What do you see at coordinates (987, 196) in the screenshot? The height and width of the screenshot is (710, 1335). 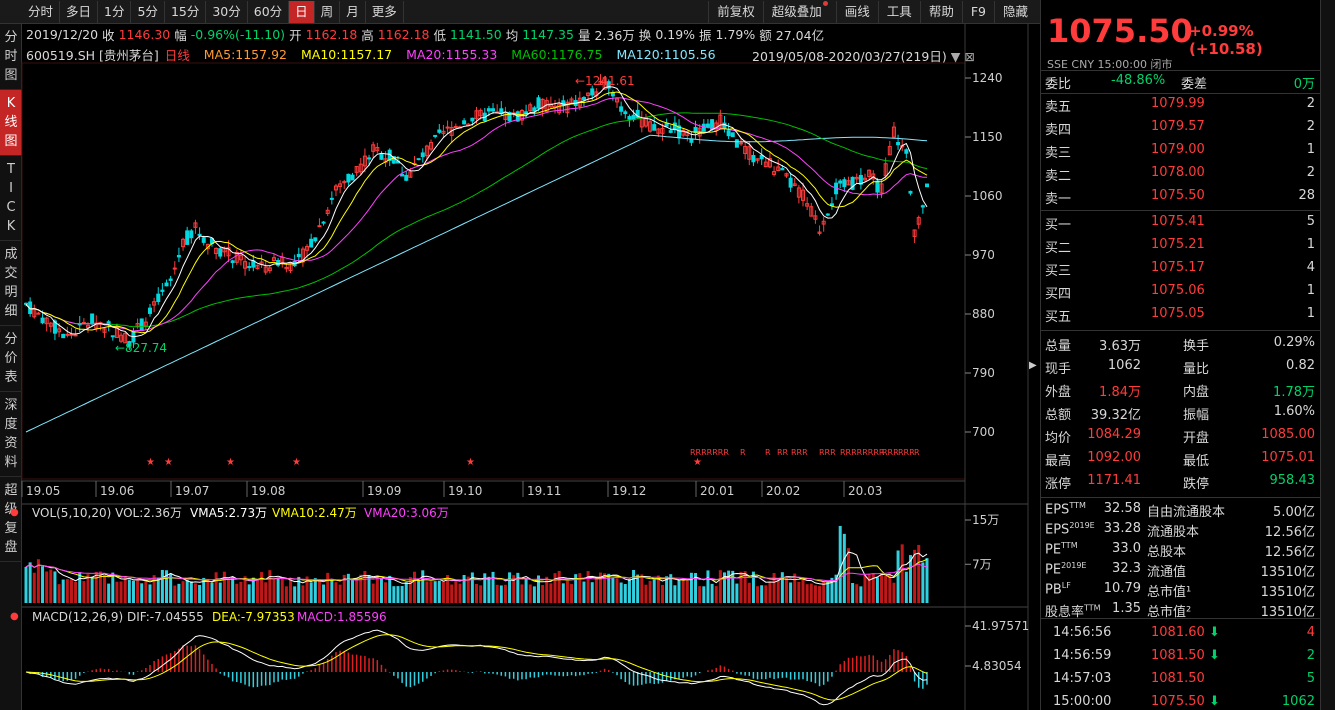 I see `price-axis-label: 1060` at bounding box center [987, 196].